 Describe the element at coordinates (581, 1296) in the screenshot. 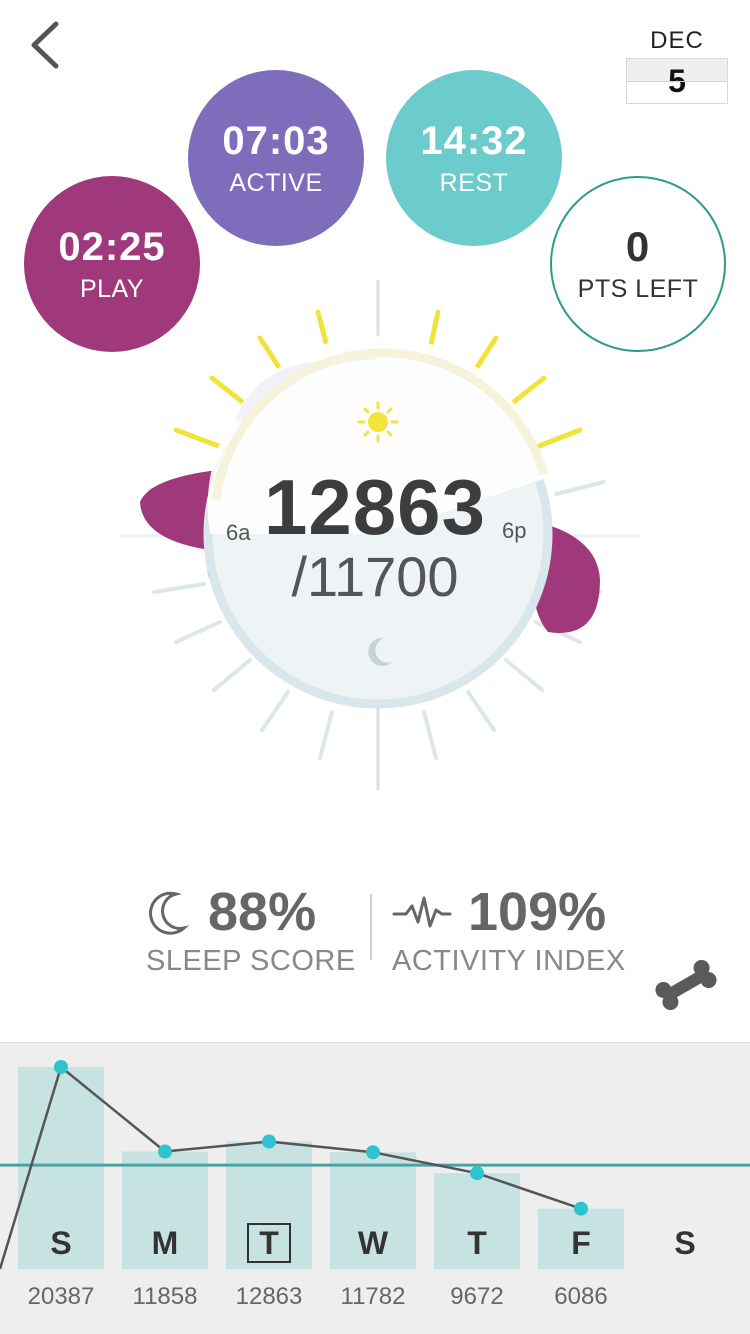

I see `day-steps-value: 6086` at that location.